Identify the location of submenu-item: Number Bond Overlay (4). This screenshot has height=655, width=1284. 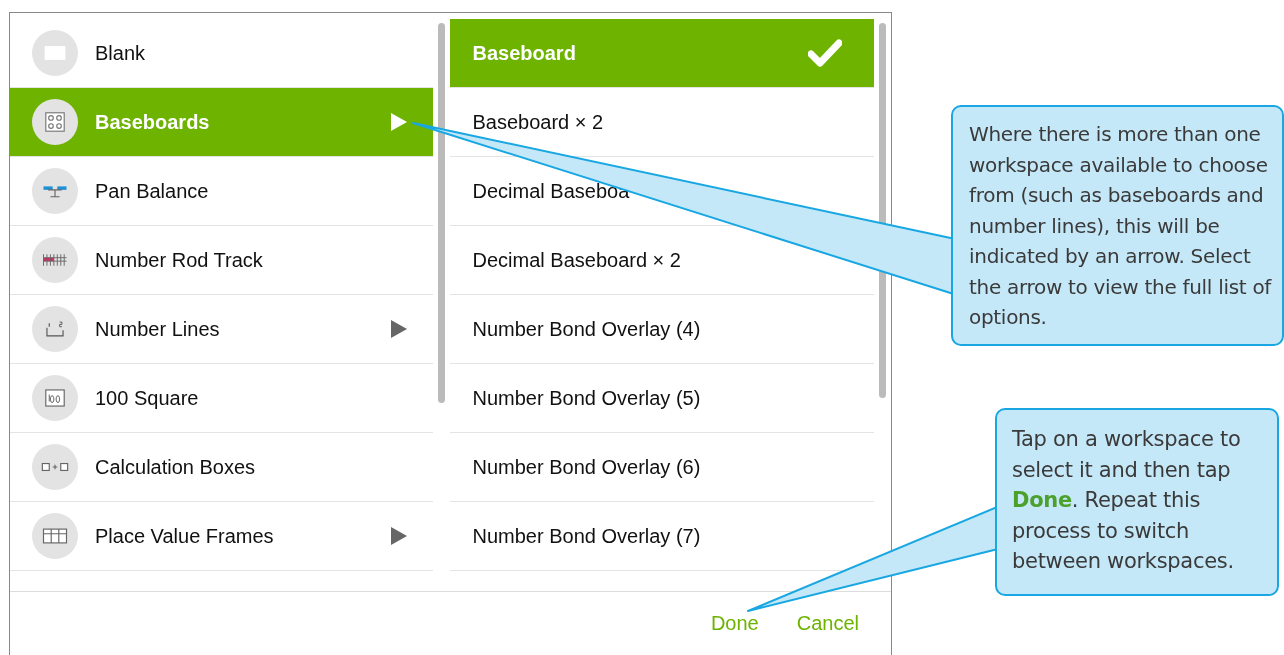
(661, 329).